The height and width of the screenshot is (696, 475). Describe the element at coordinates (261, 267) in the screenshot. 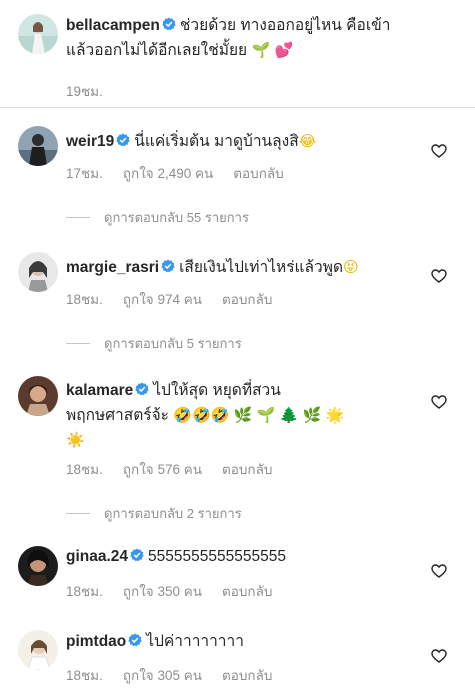

I see `comment-body: เสียเงินไปเท่าไหร่แล้วพูด` at that location.